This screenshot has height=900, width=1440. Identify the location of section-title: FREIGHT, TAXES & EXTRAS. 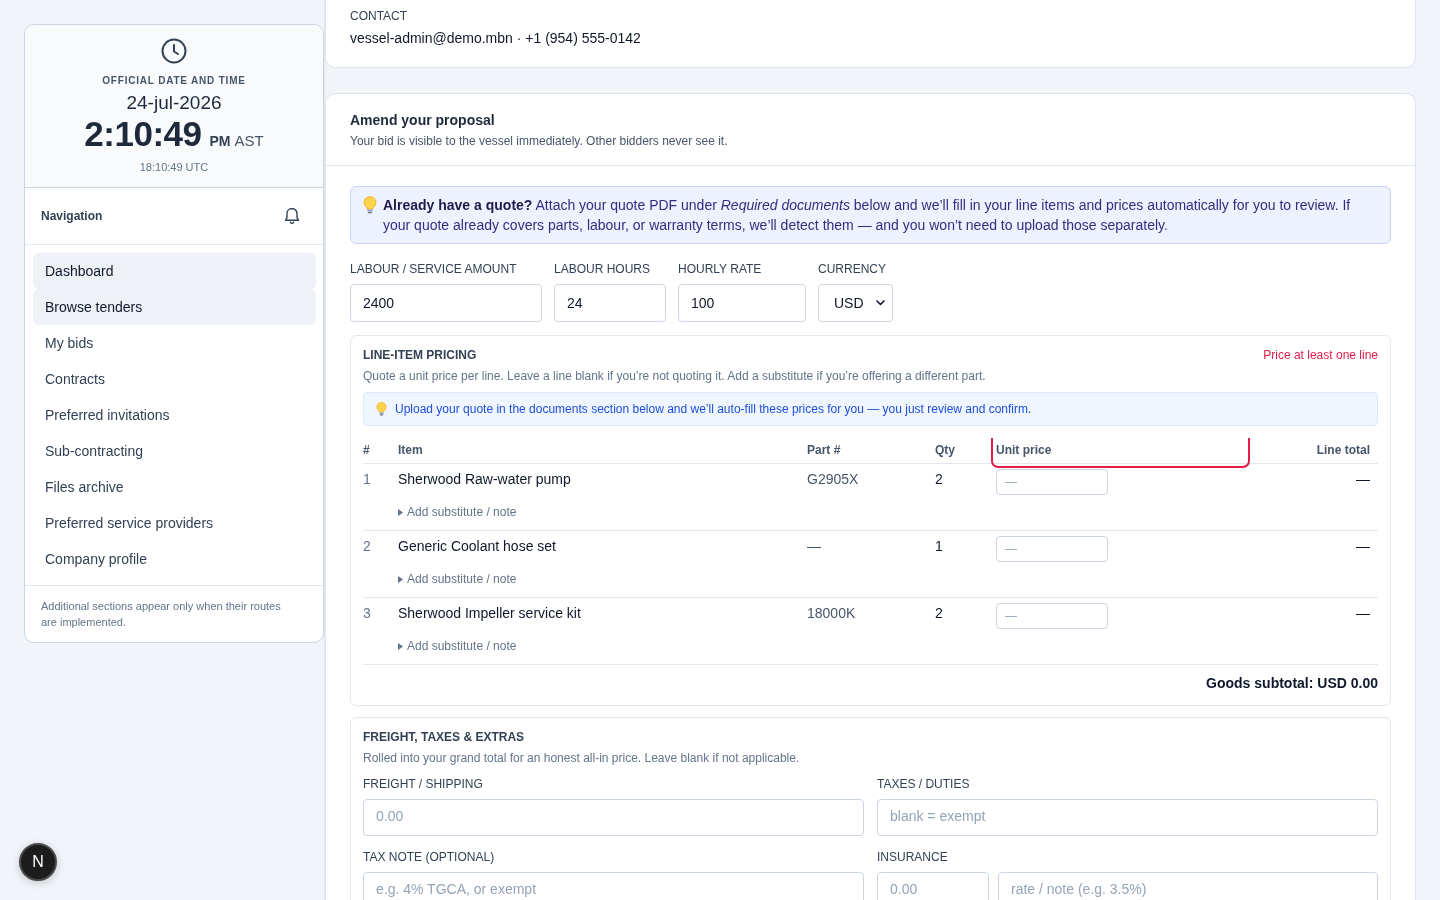
(444, 737).